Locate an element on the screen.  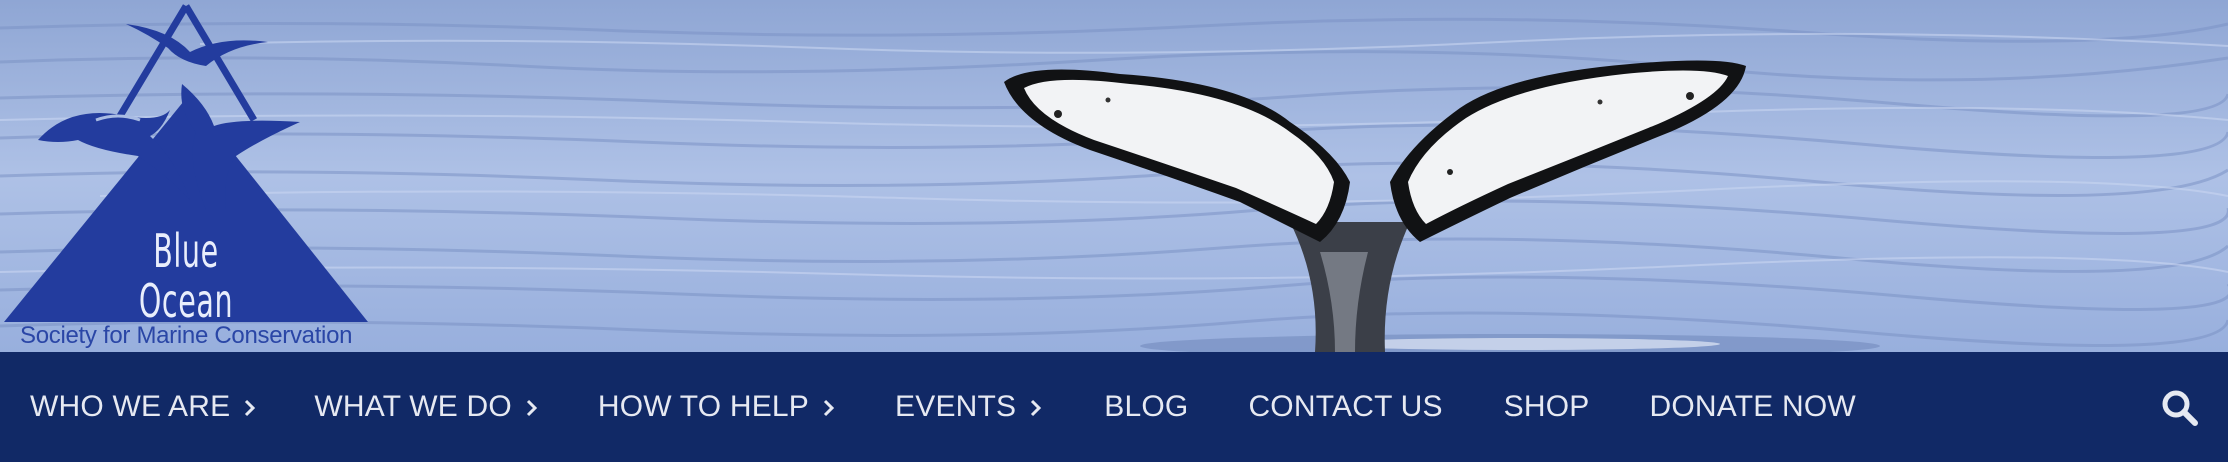
nav-item-how-to-help: HOW TO HELP is located at coordinates (716, 407).